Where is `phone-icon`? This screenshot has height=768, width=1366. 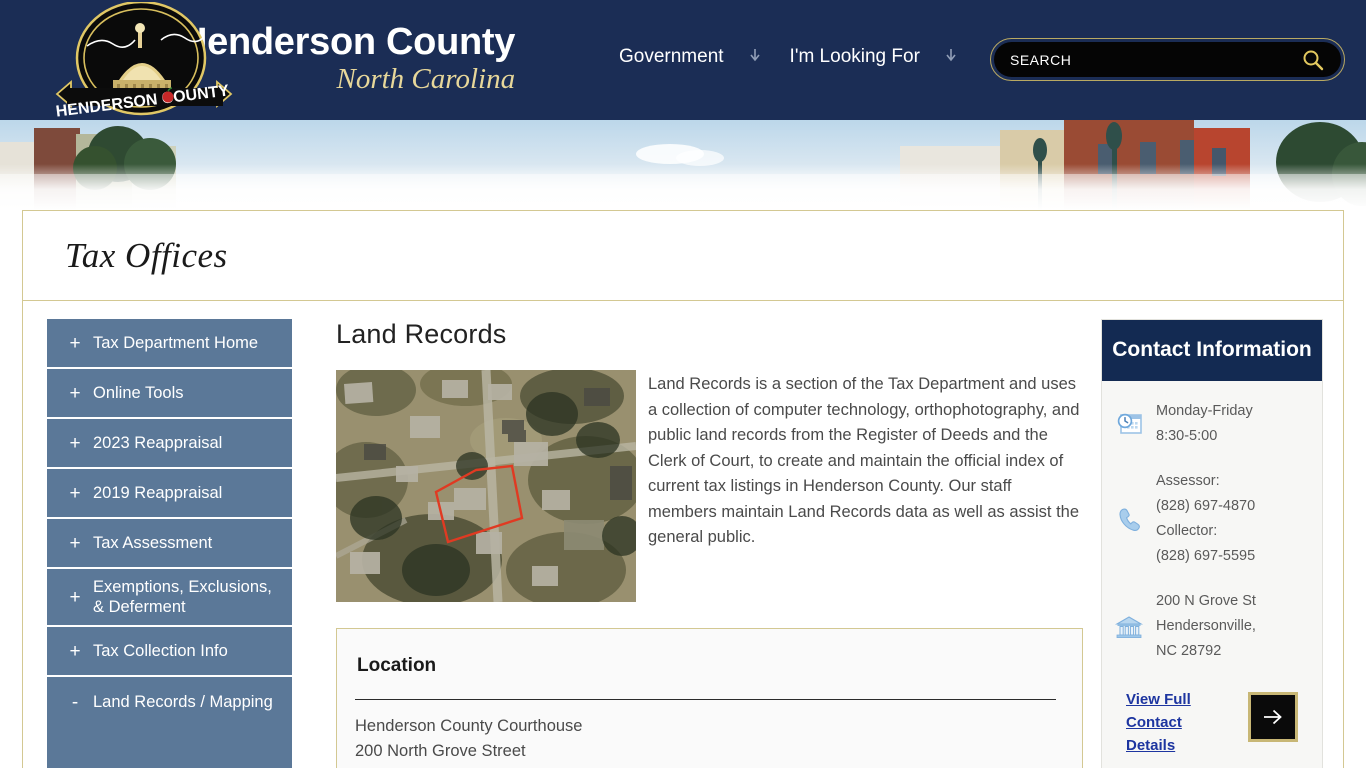 phone-icon is located at coordinates (1129, 519).